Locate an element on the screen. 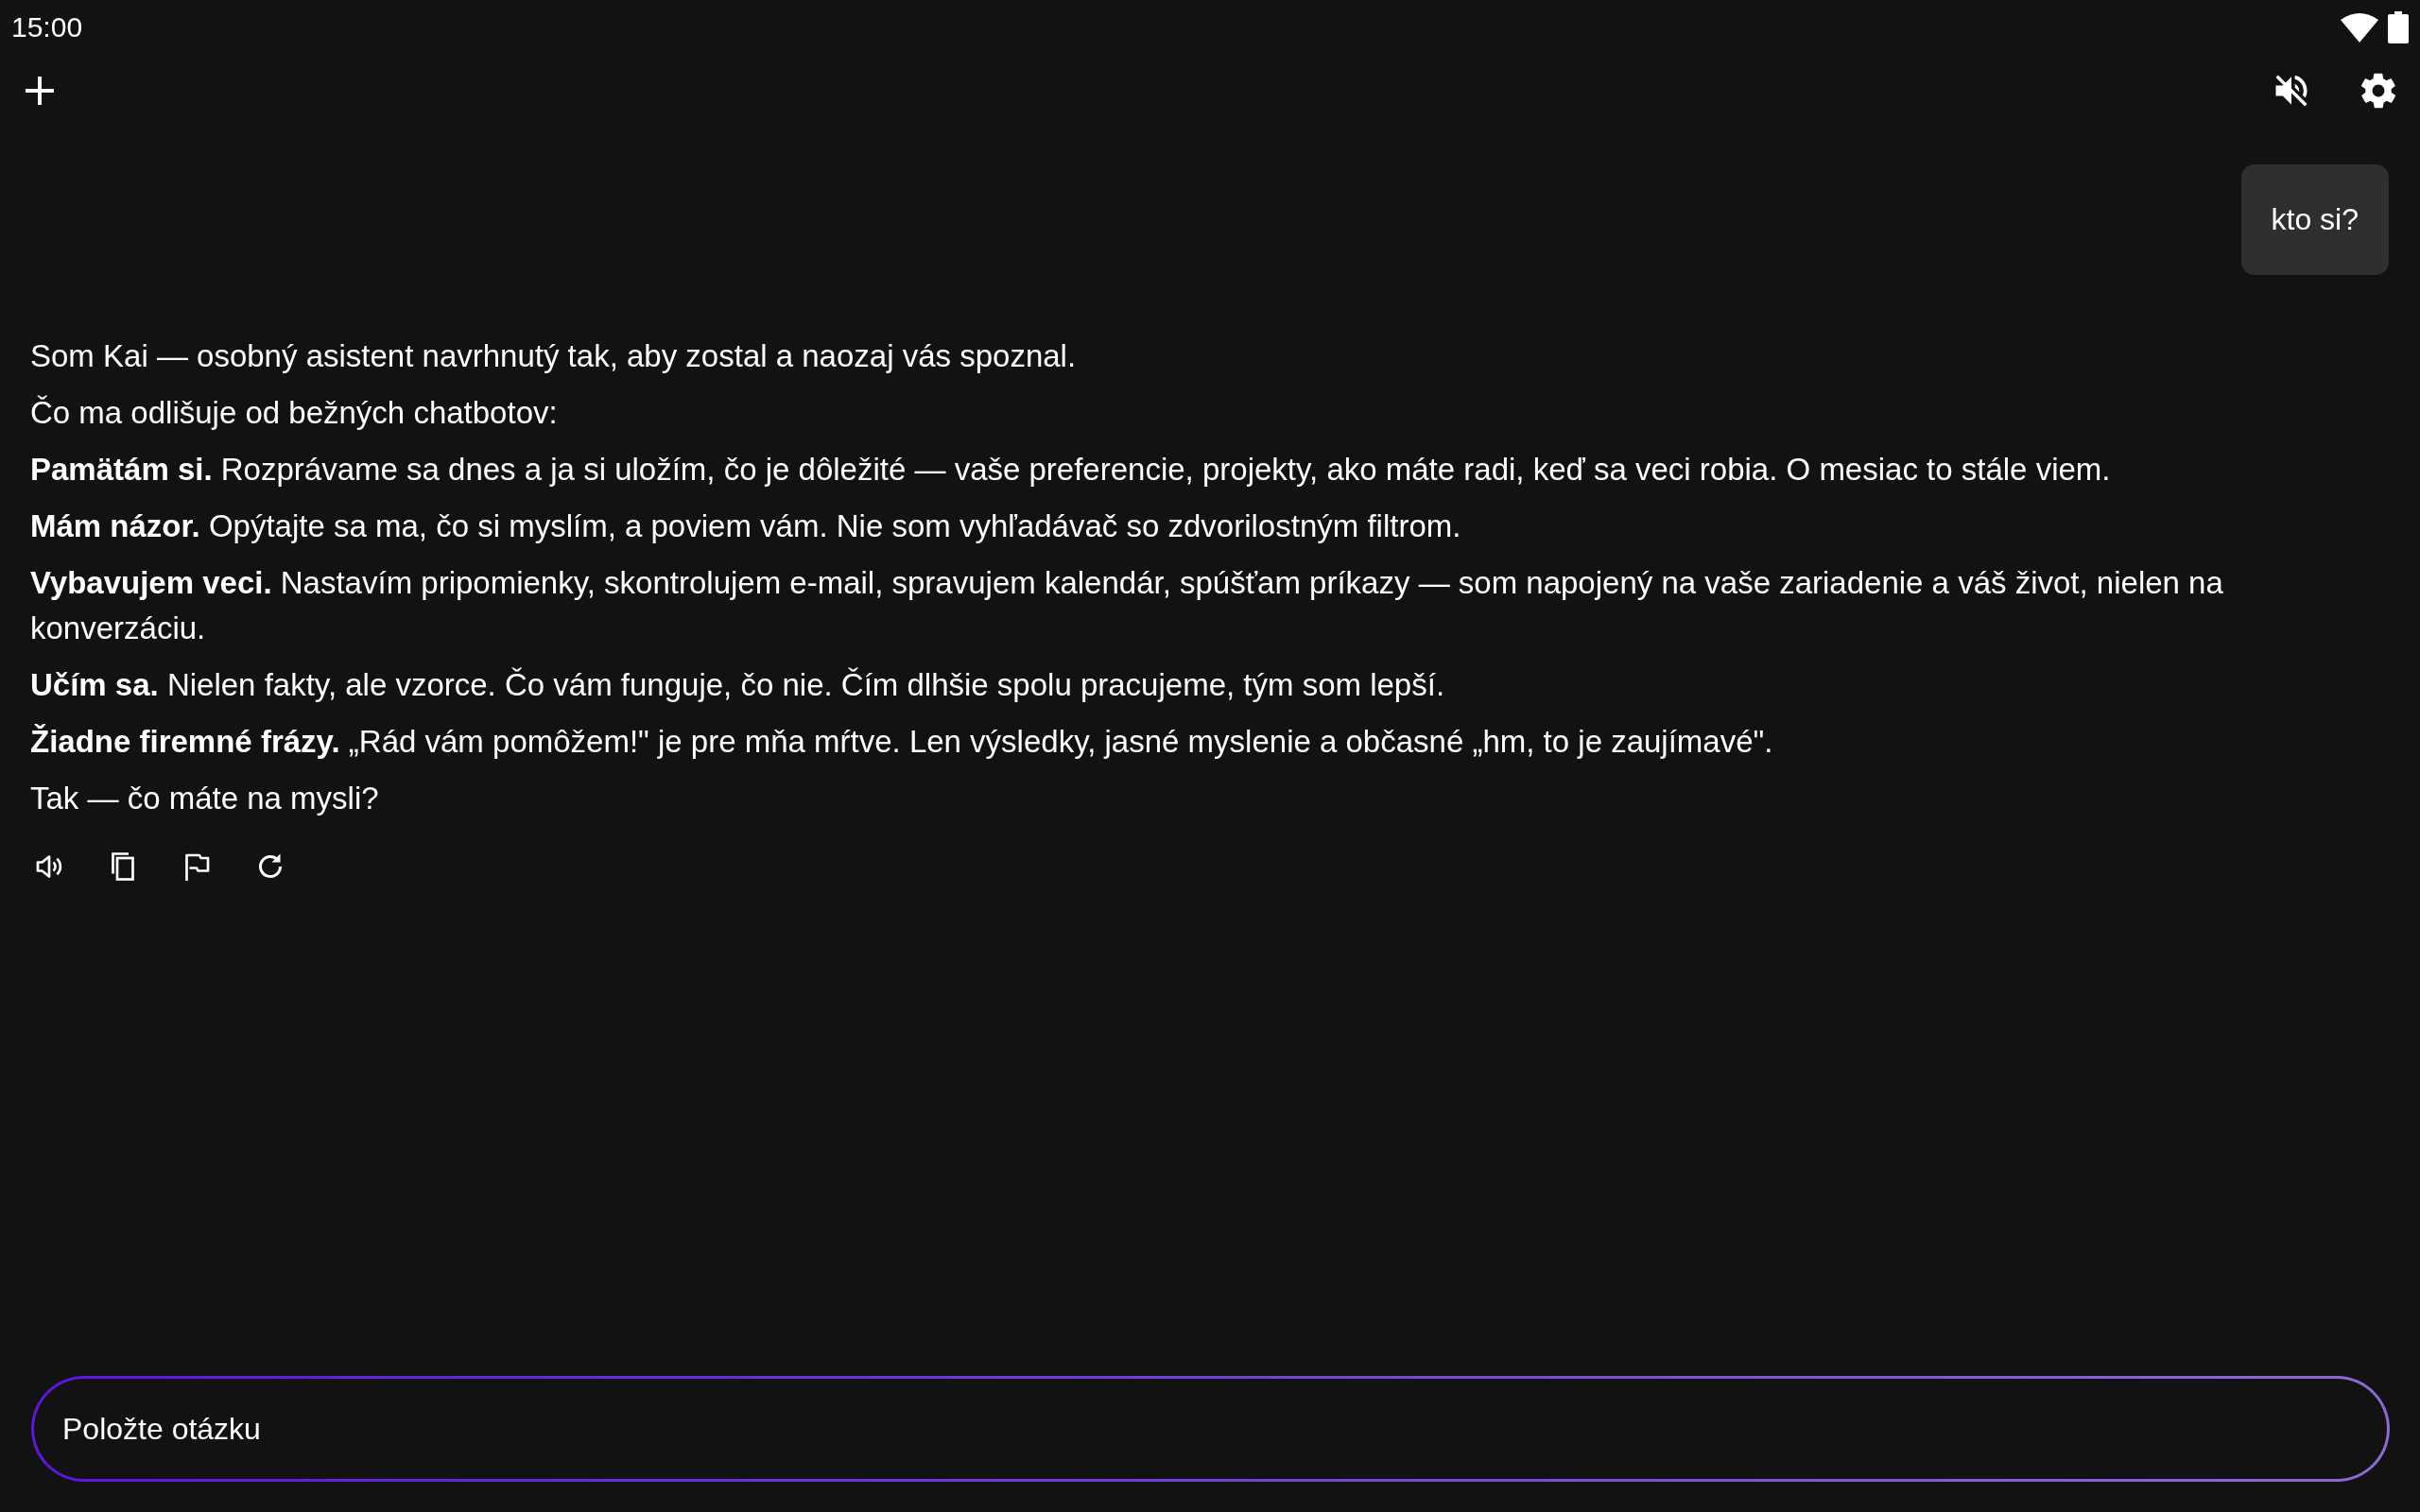  message-paragraph: Vybavujem veci. Nastavím pripomienky, skontrolujem e-mail, spravujem kalendár, spúšťam príkazy — som napojený na vaše zariadenie a váš život, nielen na konverzáciu. is located at coordinates (1127, 605).